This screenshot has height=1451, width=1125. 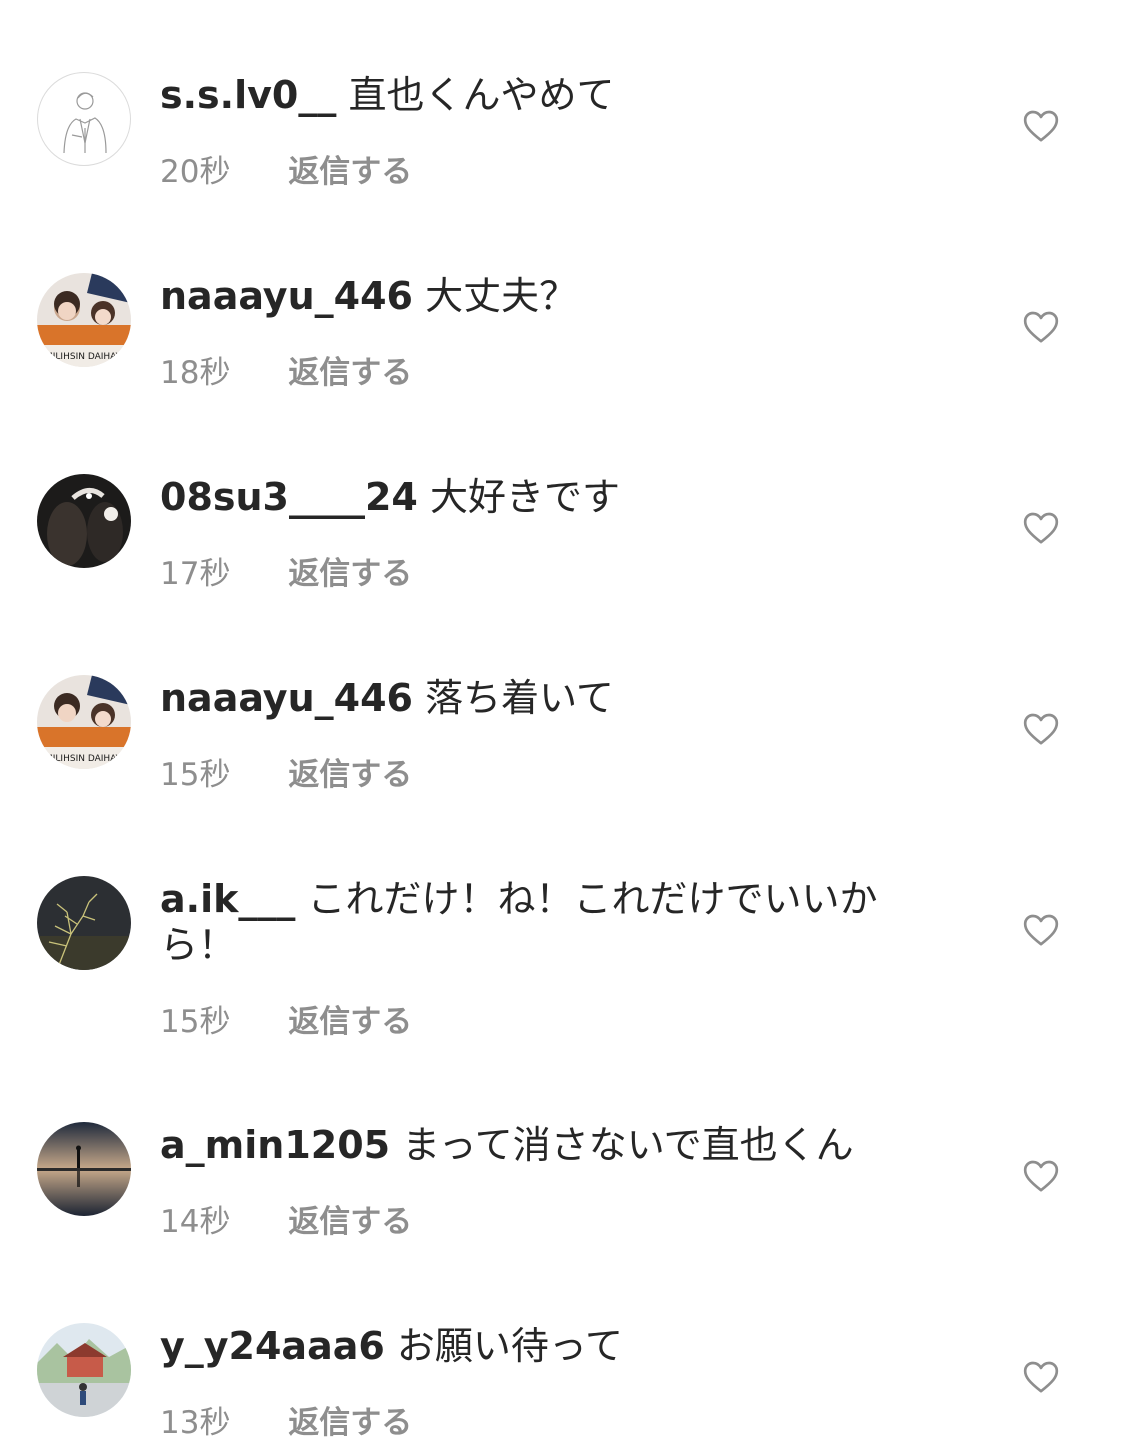 I want to click on comment-body: 大好きです, so click(x=524, y=497).